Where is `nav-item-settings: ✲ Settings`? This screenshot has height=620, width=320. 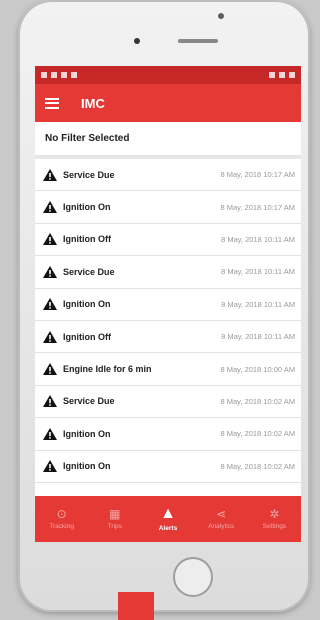
nav-item-settings: ✲ Settings is located at coordinates (274, 519).